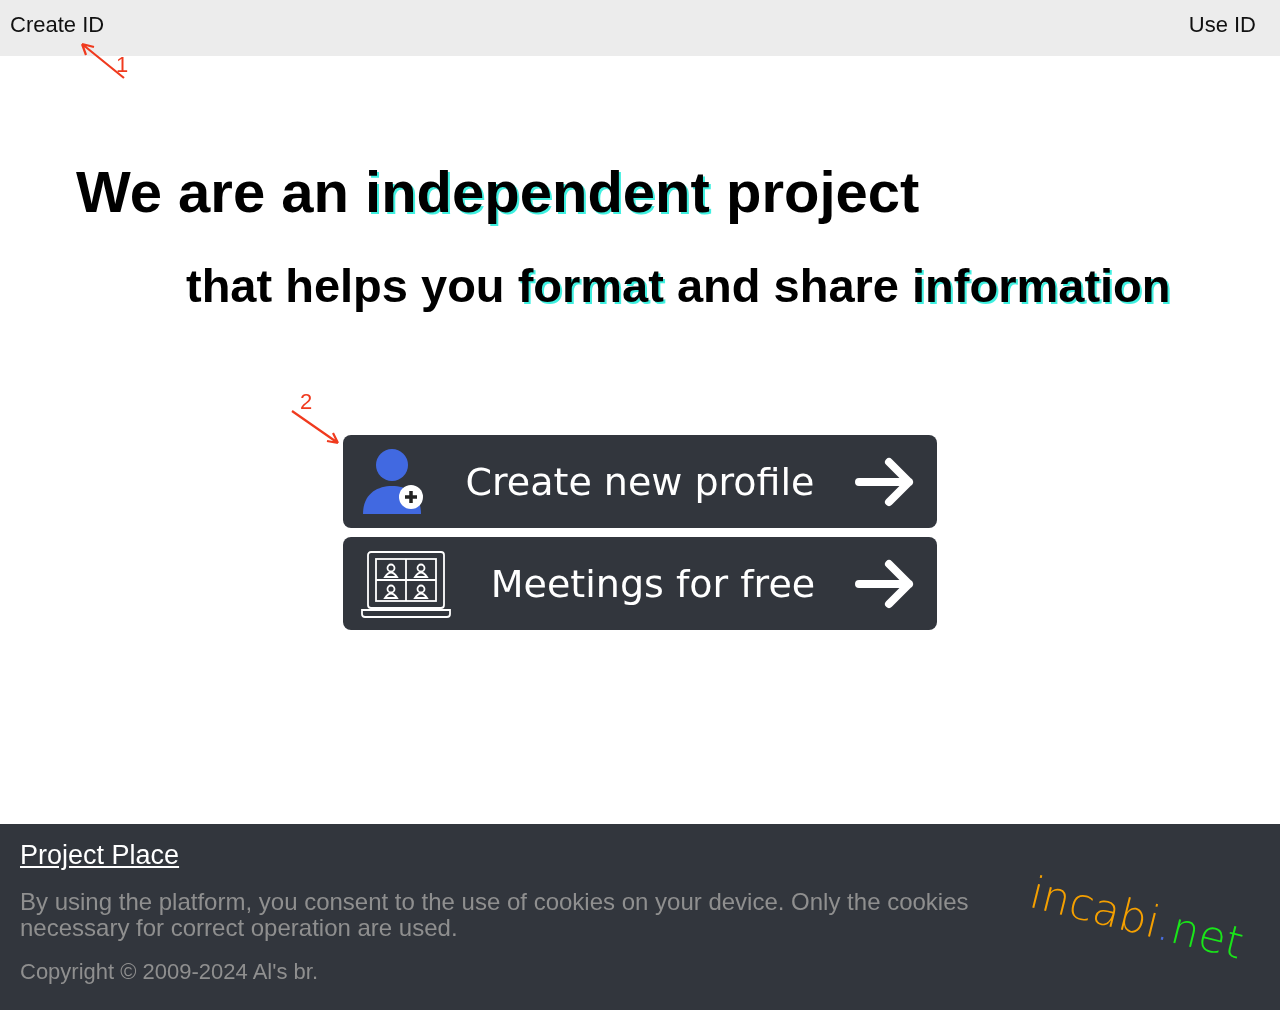  What do you see at coordinates (170, 972) in the screenshot?
I see `copyright: Copyright © 2009-2024 Al's br.` at bounding box center [170, 972].